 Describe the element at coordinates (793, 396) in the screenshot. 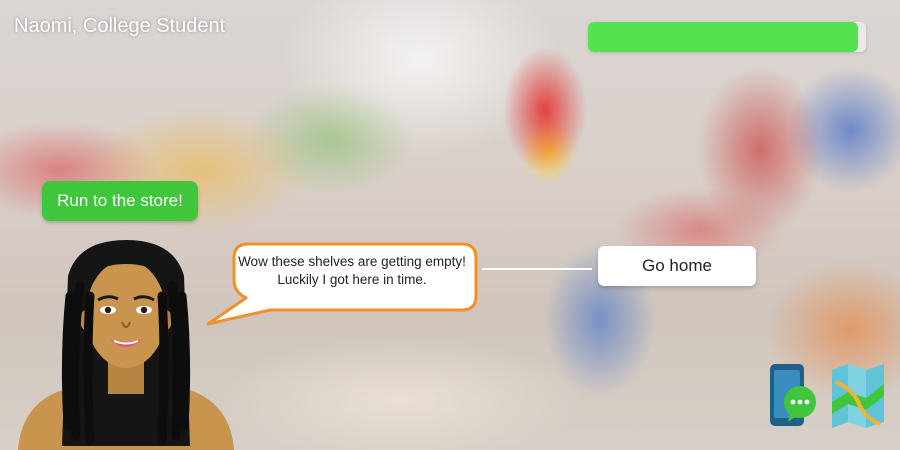

I see `phone-chat-icon` at that location.